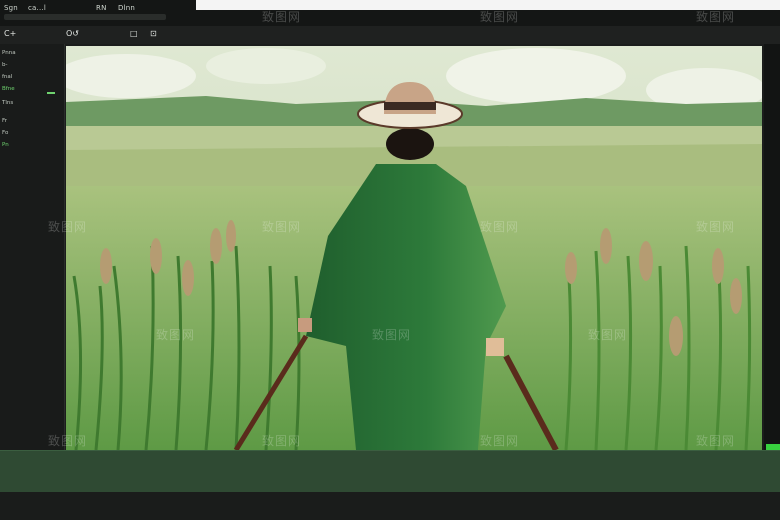 Image resolution: width=780 pixels, height=520 pixels. Describe the element at coordinates (10, 33) in the screenshot. I see `tool-1: C+` at that location.